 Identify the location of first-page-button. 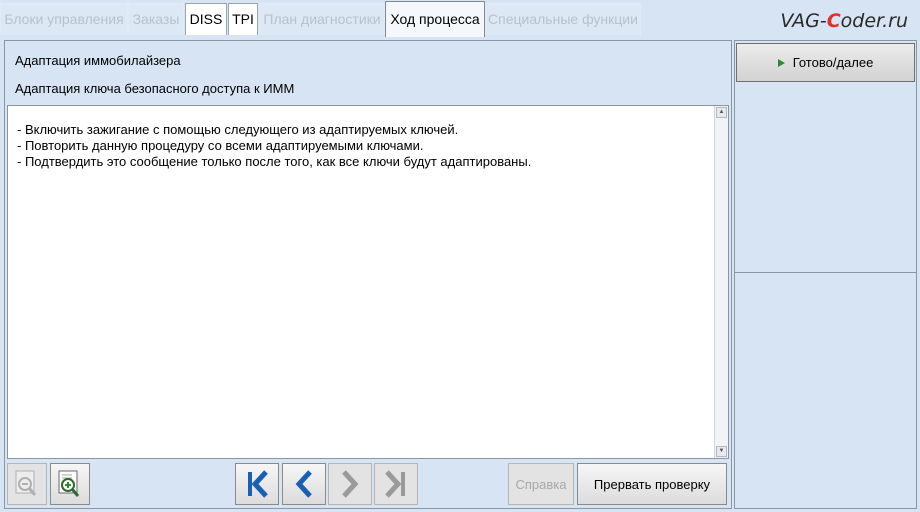
(257, 484).